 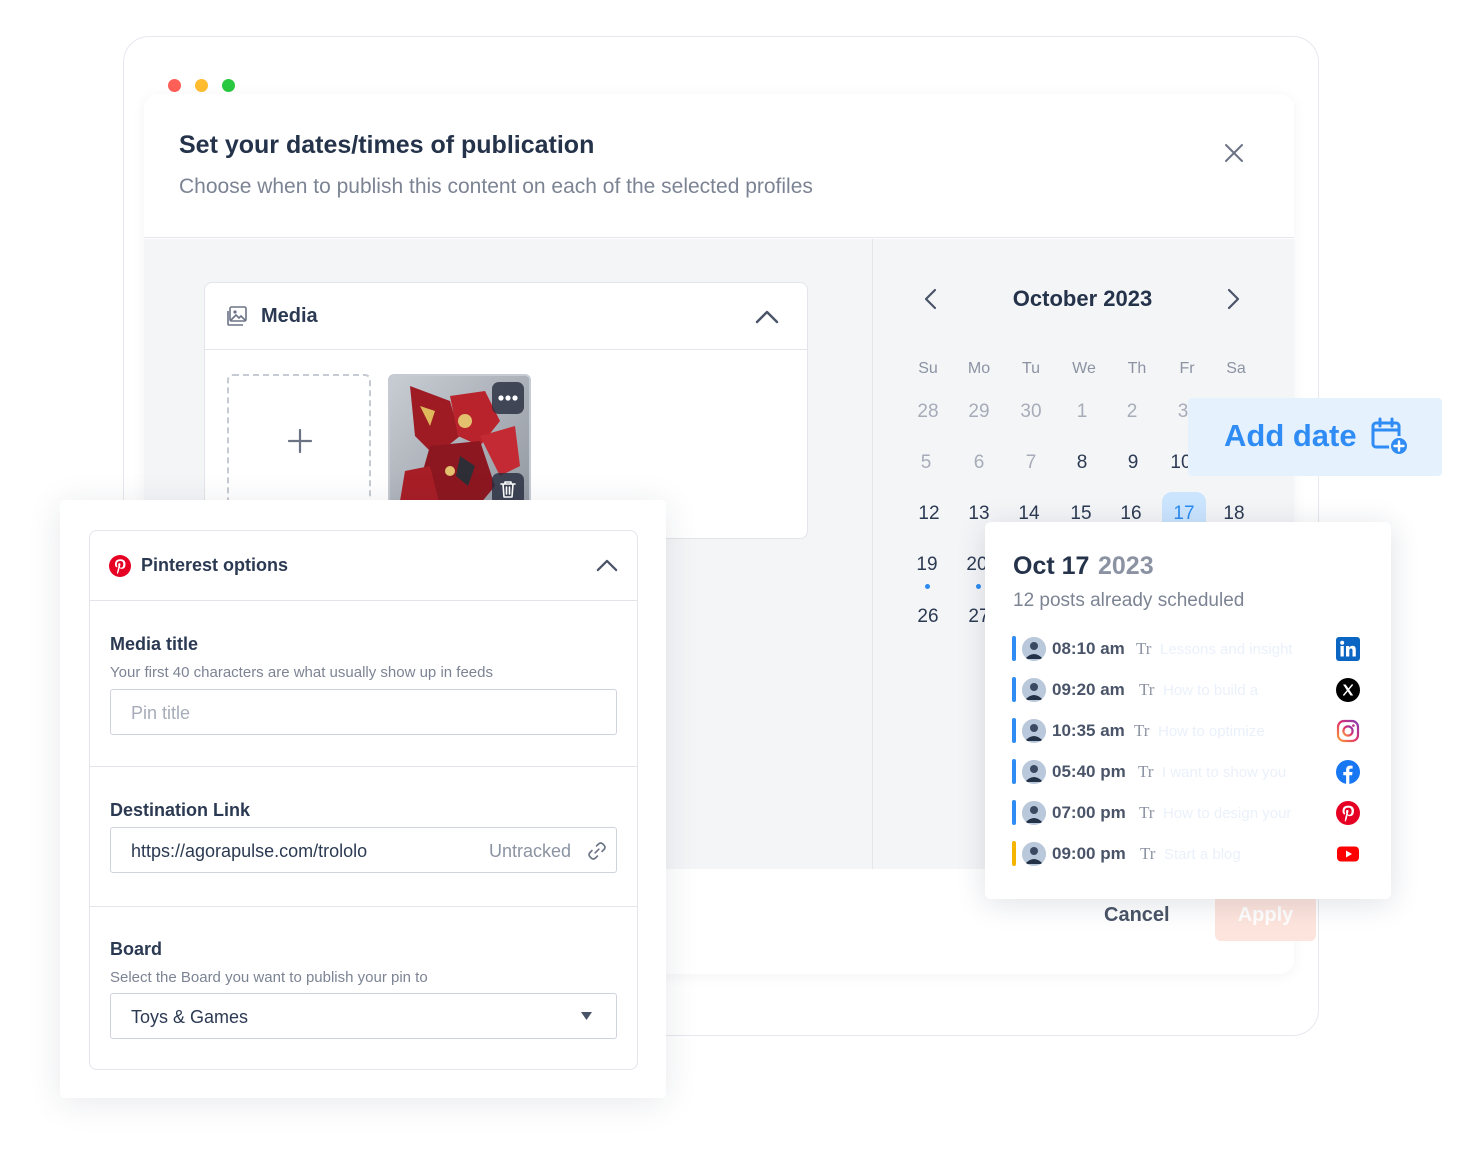 I want to click on add-date-label: Add date, so click(x=1290, y=435).